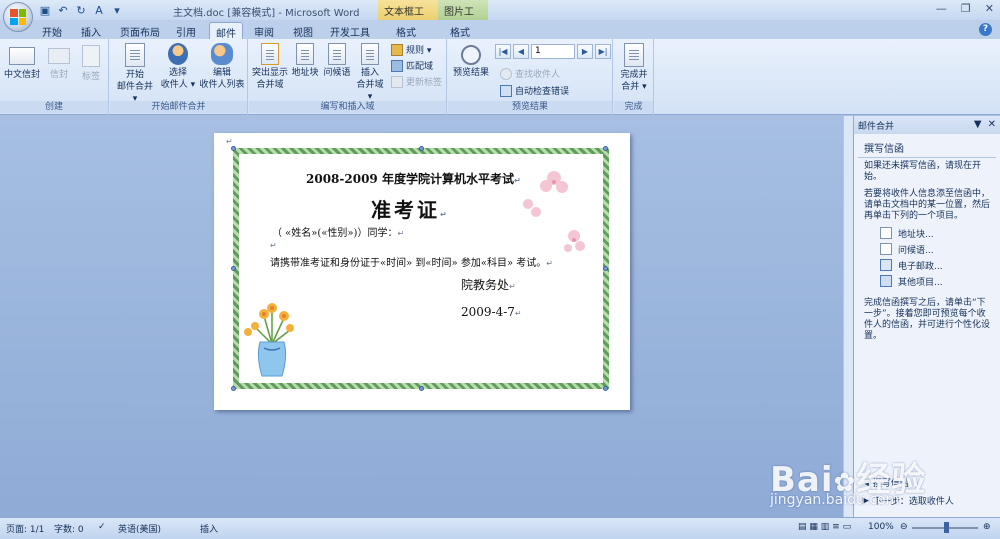 The image size is (1000, 539). I want to click on labels-label: 标签, so click(90, 77).